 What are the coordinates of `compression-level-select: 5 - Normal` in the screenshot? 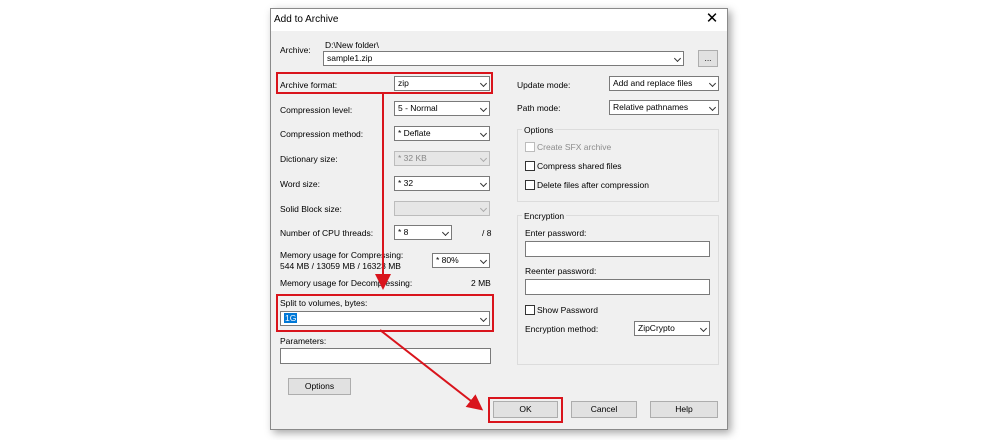 It's located at (442, 108).